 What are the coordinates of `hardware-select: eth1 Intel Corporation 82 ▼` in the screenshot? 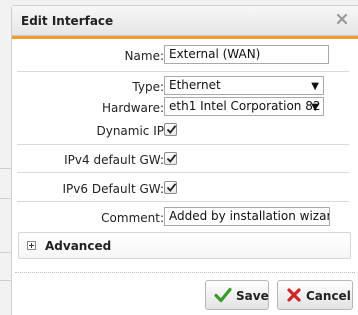 It's located at (244, 106).